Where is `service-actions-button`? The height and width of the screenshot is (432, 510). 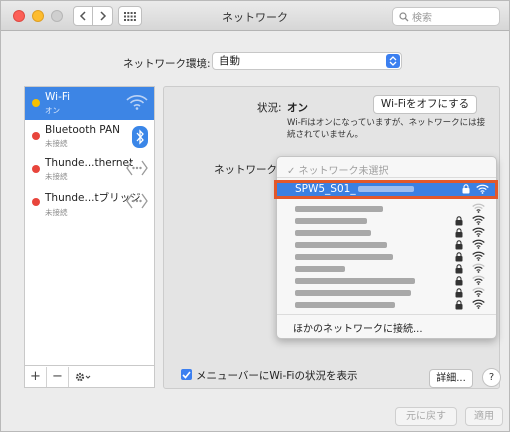
service-actions-button is located at coordinates (83, 377).